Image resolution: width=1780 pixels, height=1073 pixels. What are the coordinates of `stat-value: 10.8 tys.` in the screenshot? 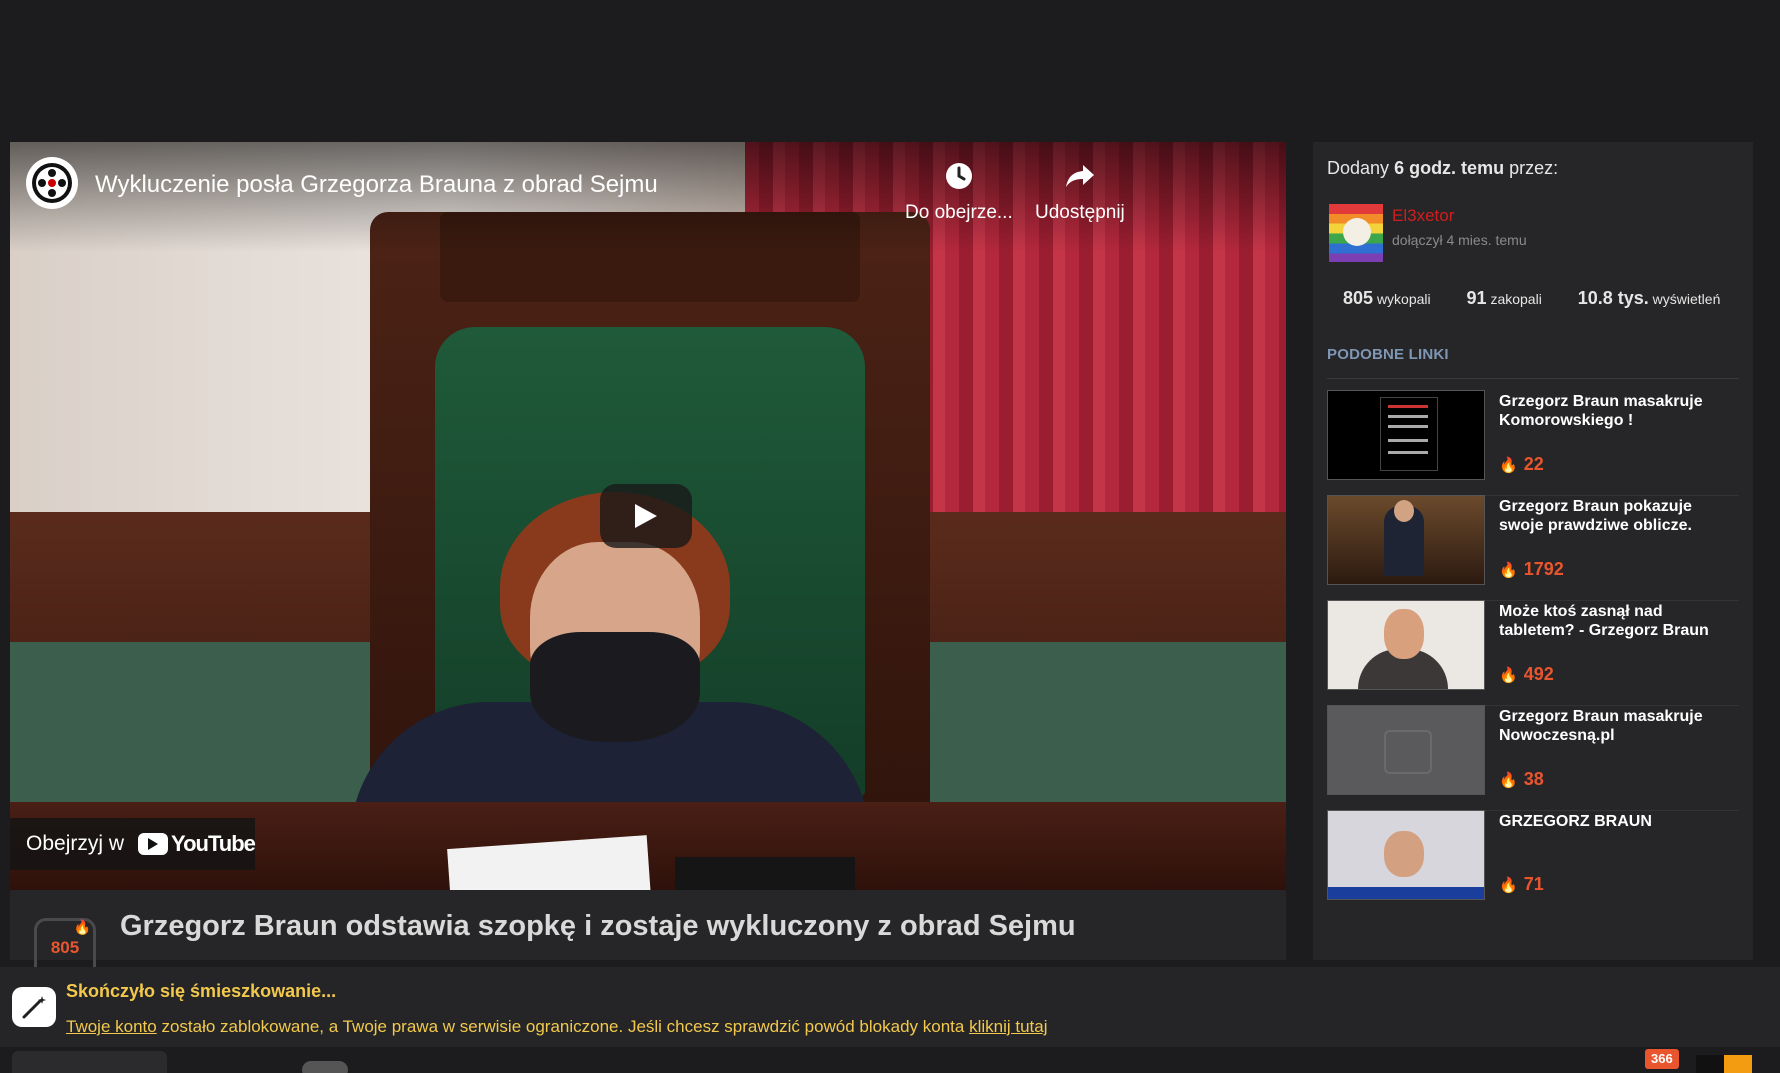 It's located at (1613, 298).